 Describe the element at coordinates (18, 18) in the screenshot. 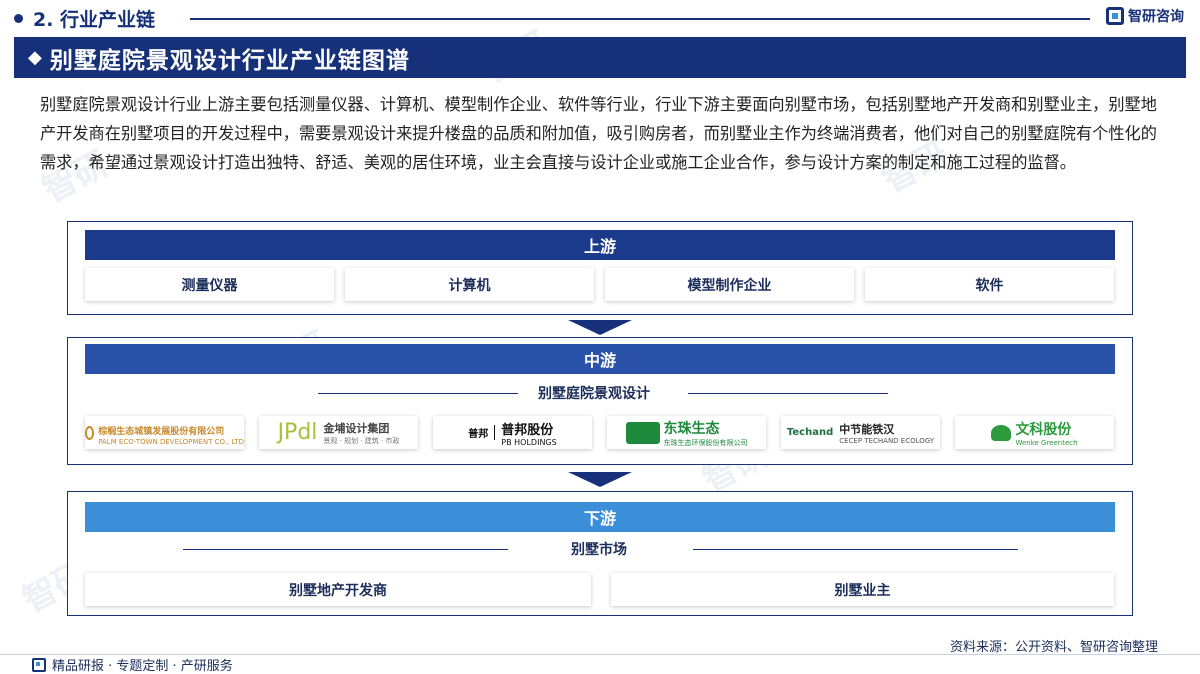

I see `bullet-icon` at that location.